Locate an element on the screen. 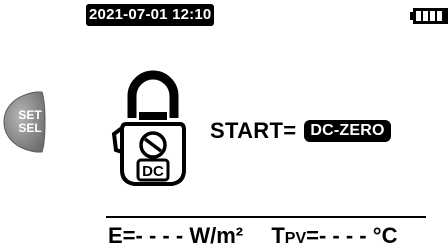 This screenshot has height=248, width=448. tpv-value: - - - - is located at coordinates (342, 235).